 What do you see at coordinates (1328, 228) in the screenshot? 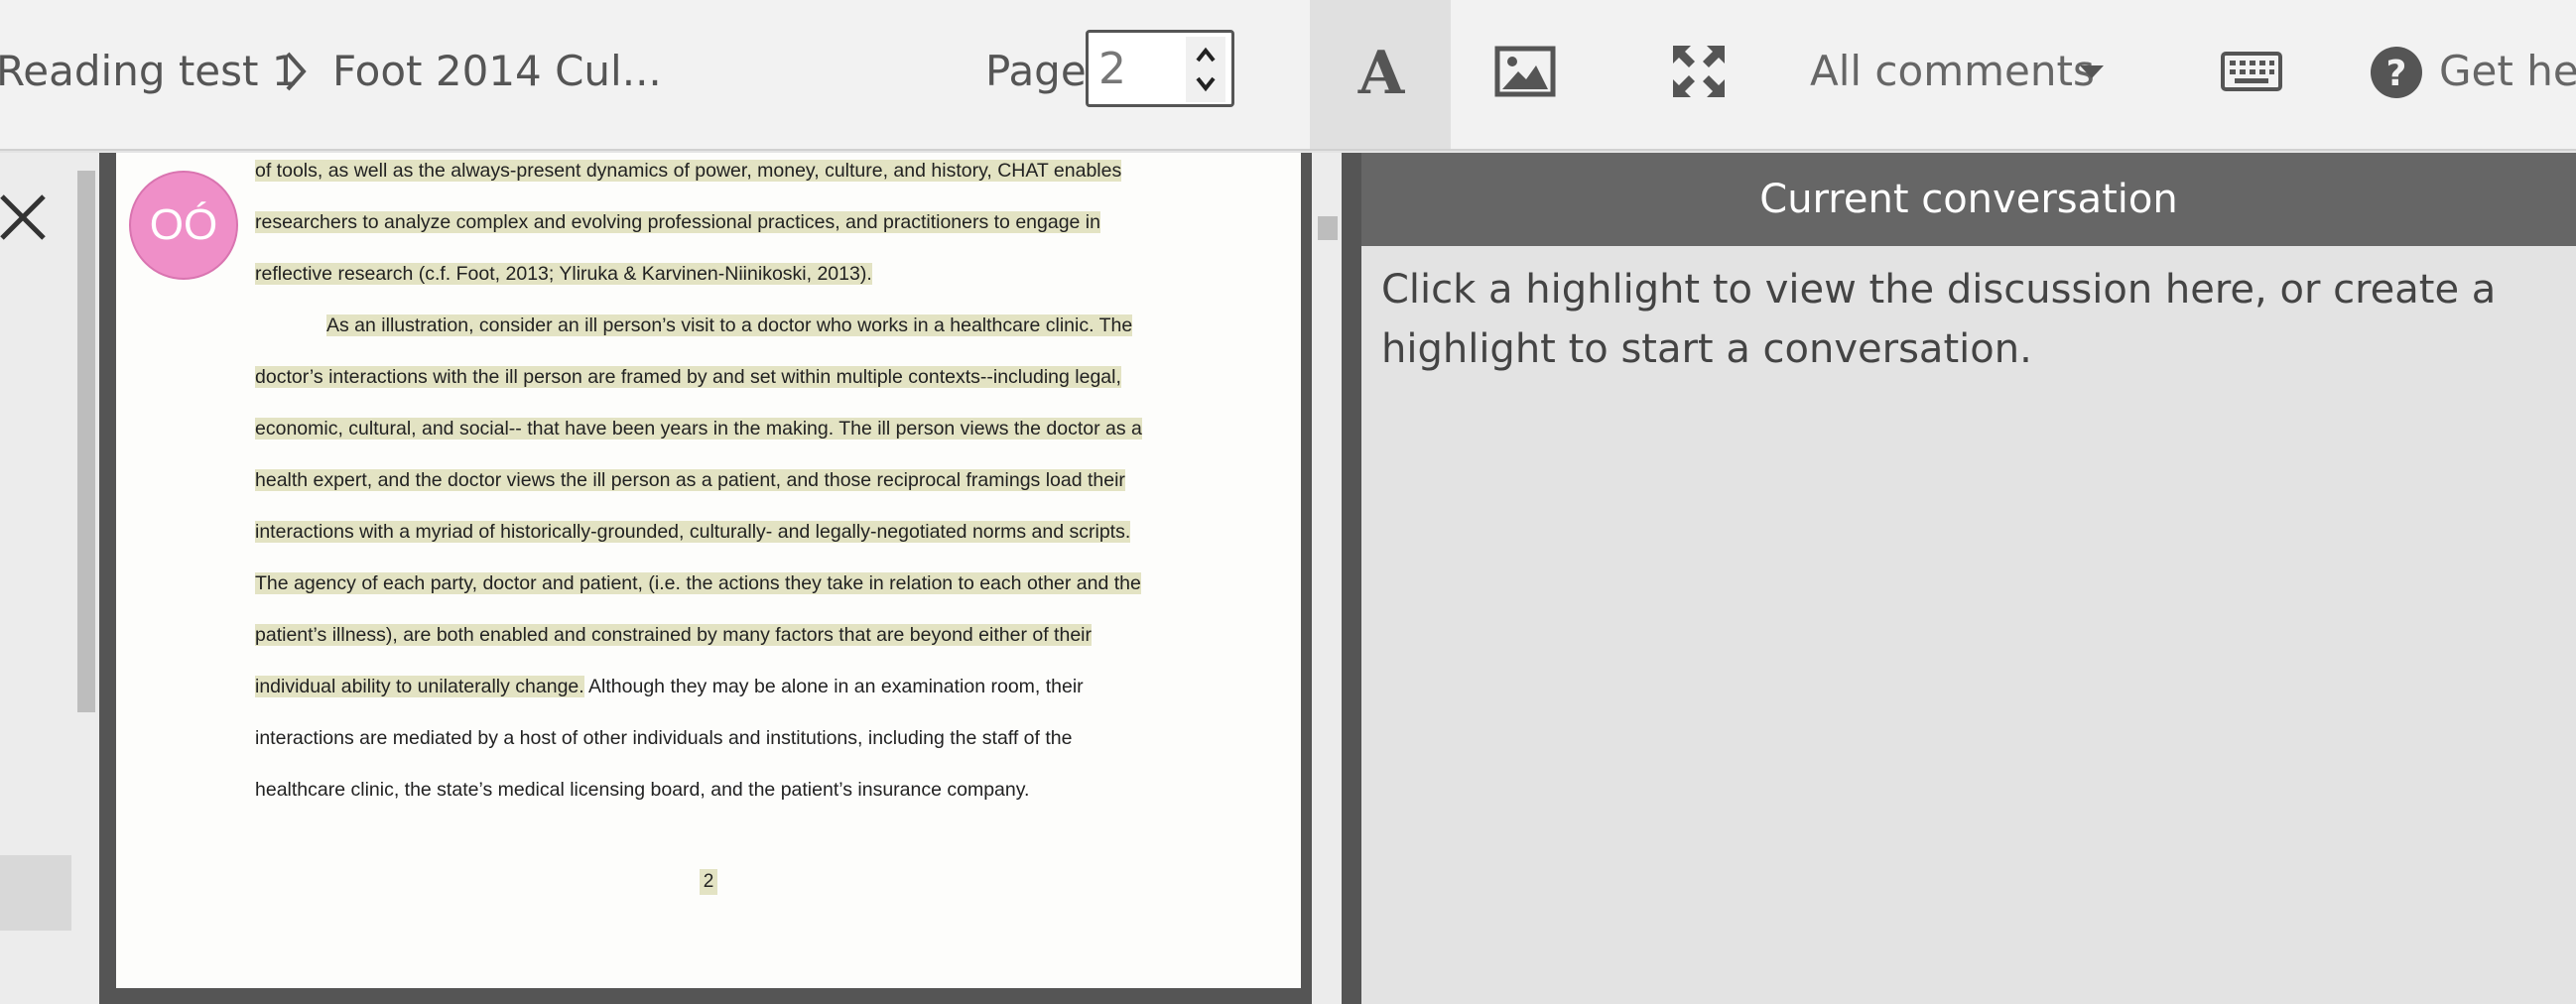
I see `document-scrollbar-thumb` at bounding box center [1328, 228].